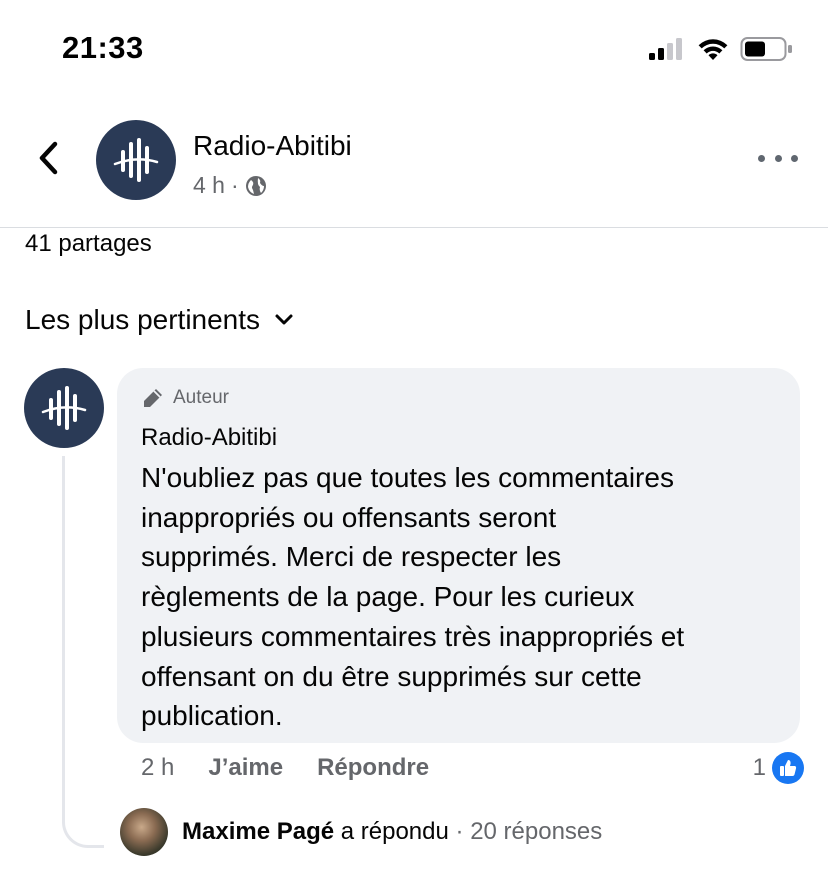 This screenshot has height=879, width=828. Describe the element at coordinates (349, 517) in the screenshot. I see `comment-text-line: inappropriés ou offensants seront` at that location.